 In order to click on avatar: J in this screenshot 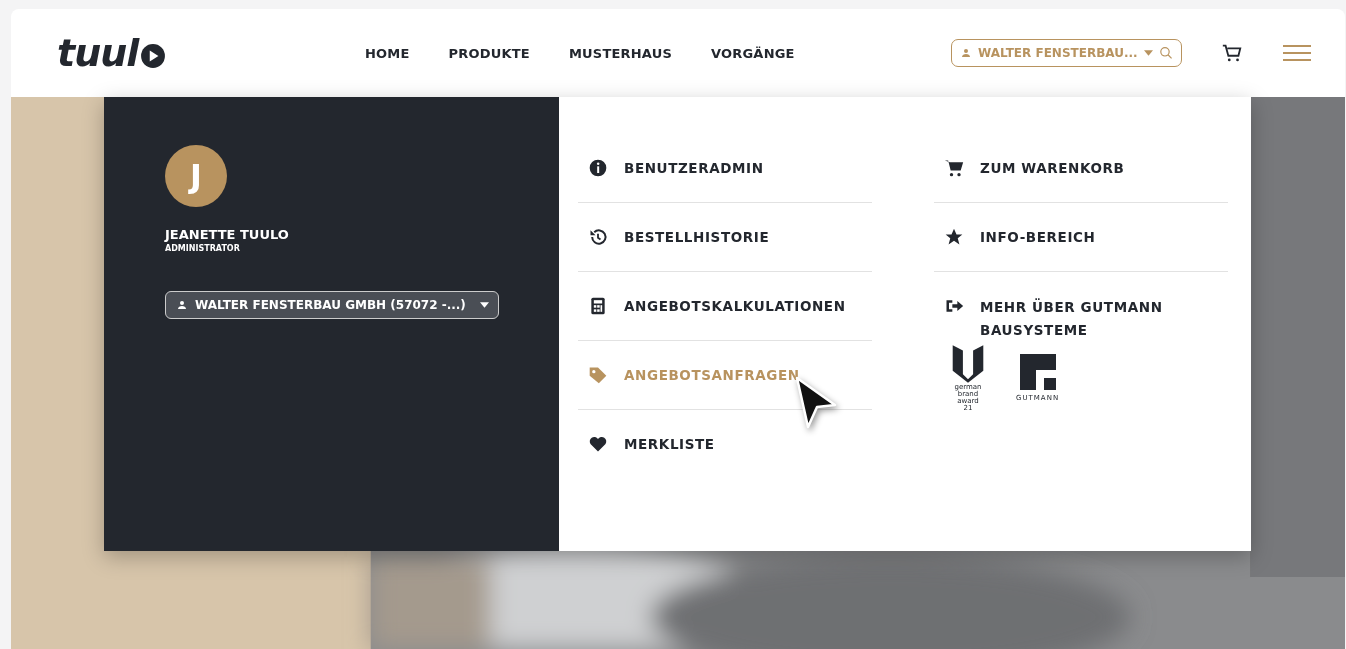, I will do `click(196, 176)`.